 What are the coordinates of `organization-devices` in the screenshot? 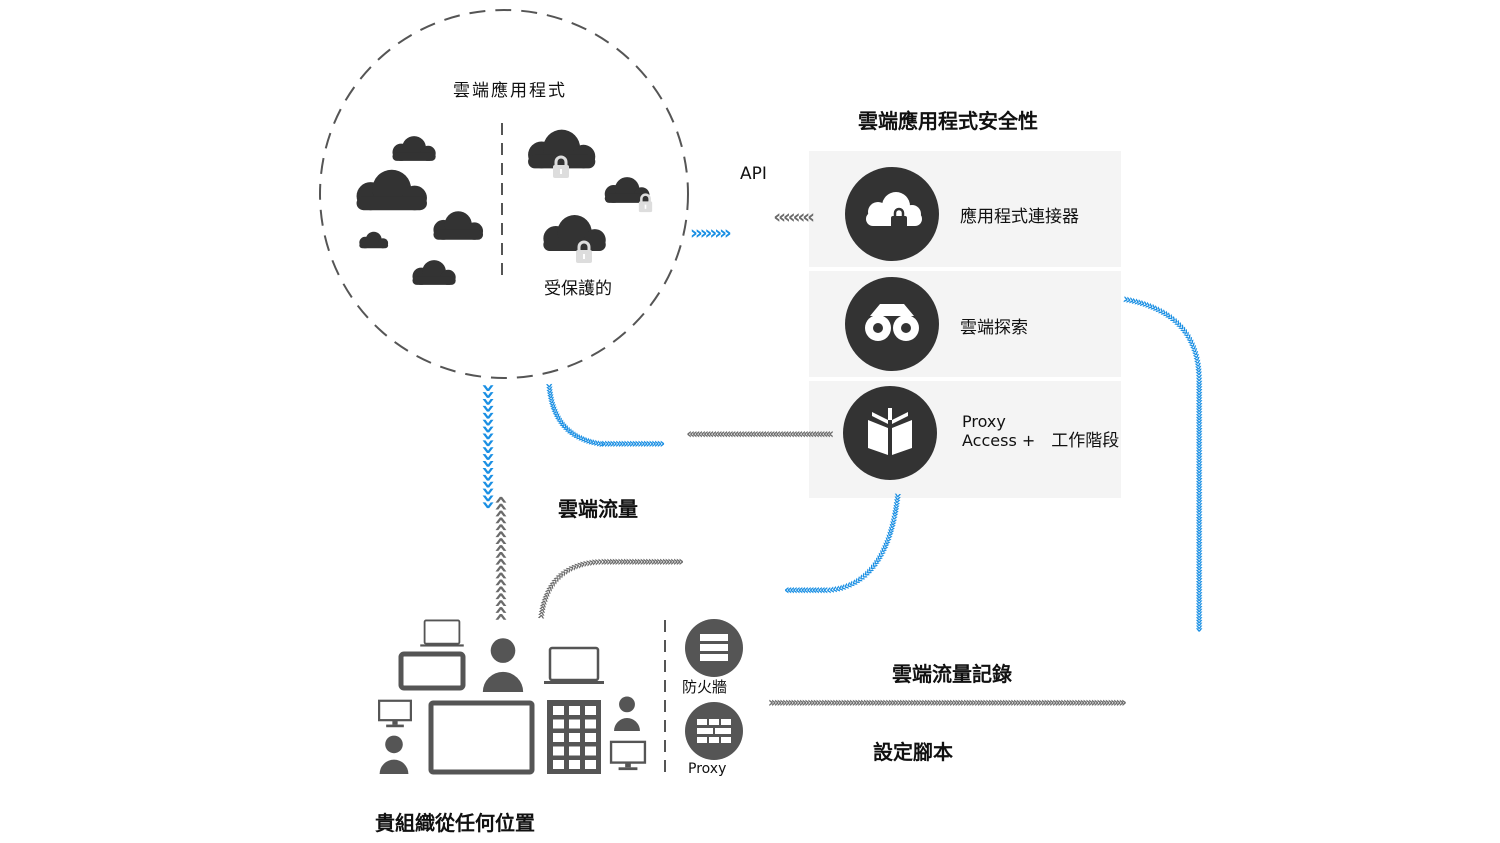 It's located at (512, 697).